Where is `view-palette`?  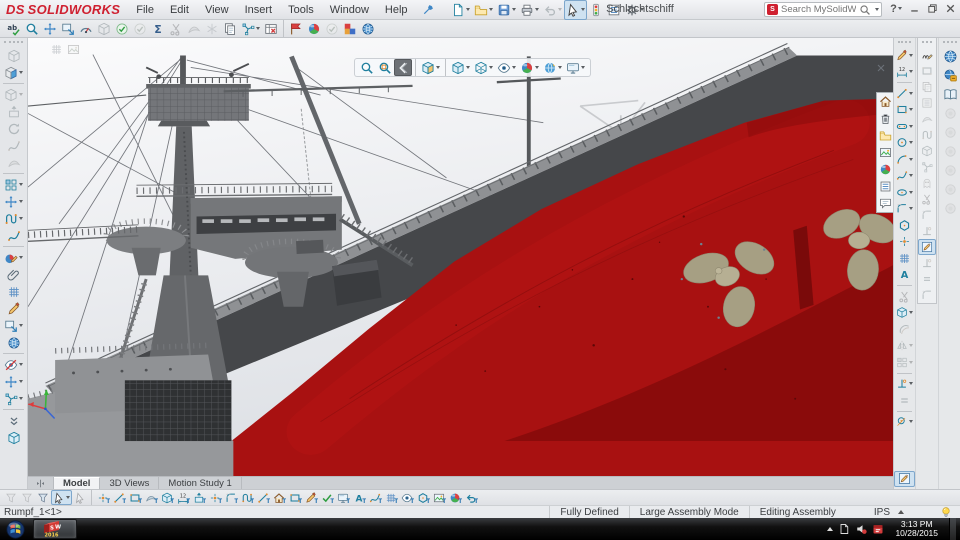 view-palette is located at coordinates (885, 152).